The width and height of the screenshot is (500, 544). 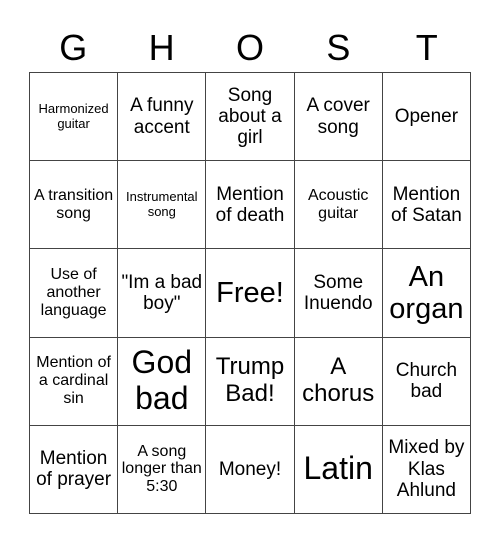 I want to click on free-space-cell: Free!, so click(x=250, y=293).